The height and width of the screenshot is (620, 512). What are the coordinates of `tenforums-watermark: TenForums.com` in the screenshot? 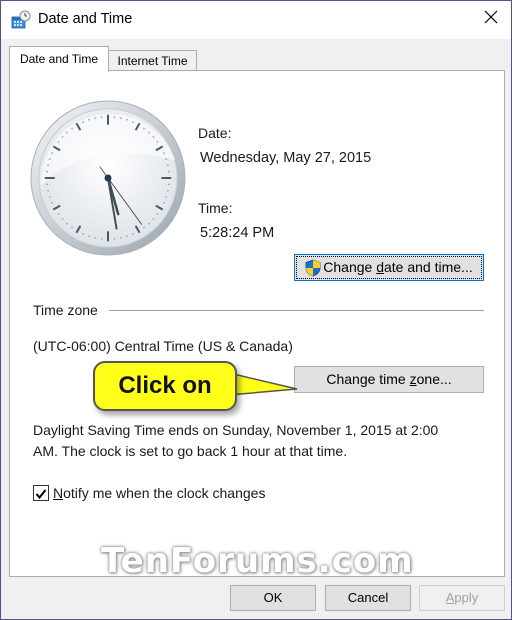 It's located at (257, 561).